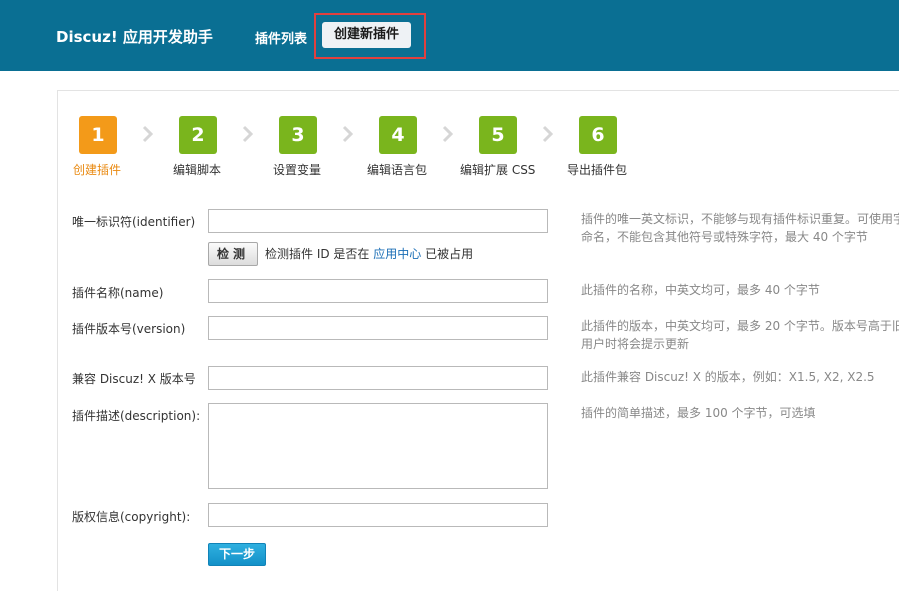  I want to click on step-3-badge: 3, so click(298, 135).